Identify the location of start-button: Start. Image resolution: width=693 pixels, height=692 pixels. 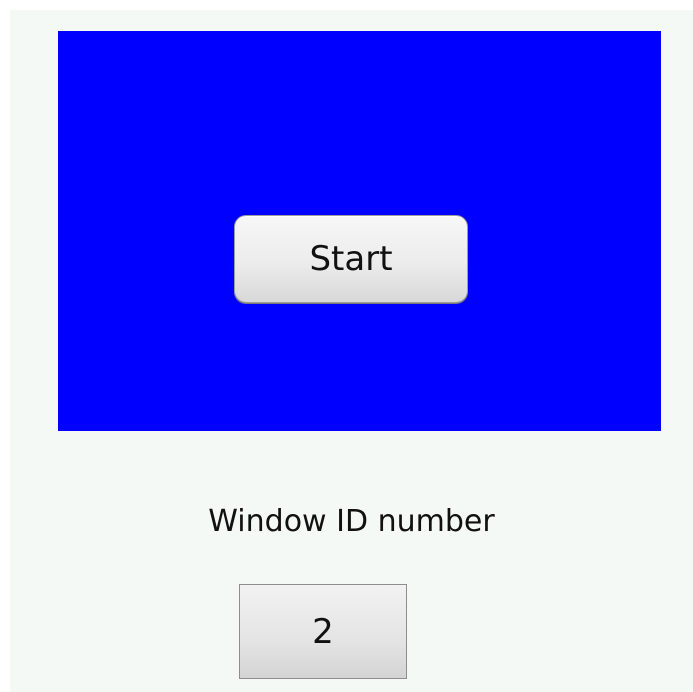
(351, 259).